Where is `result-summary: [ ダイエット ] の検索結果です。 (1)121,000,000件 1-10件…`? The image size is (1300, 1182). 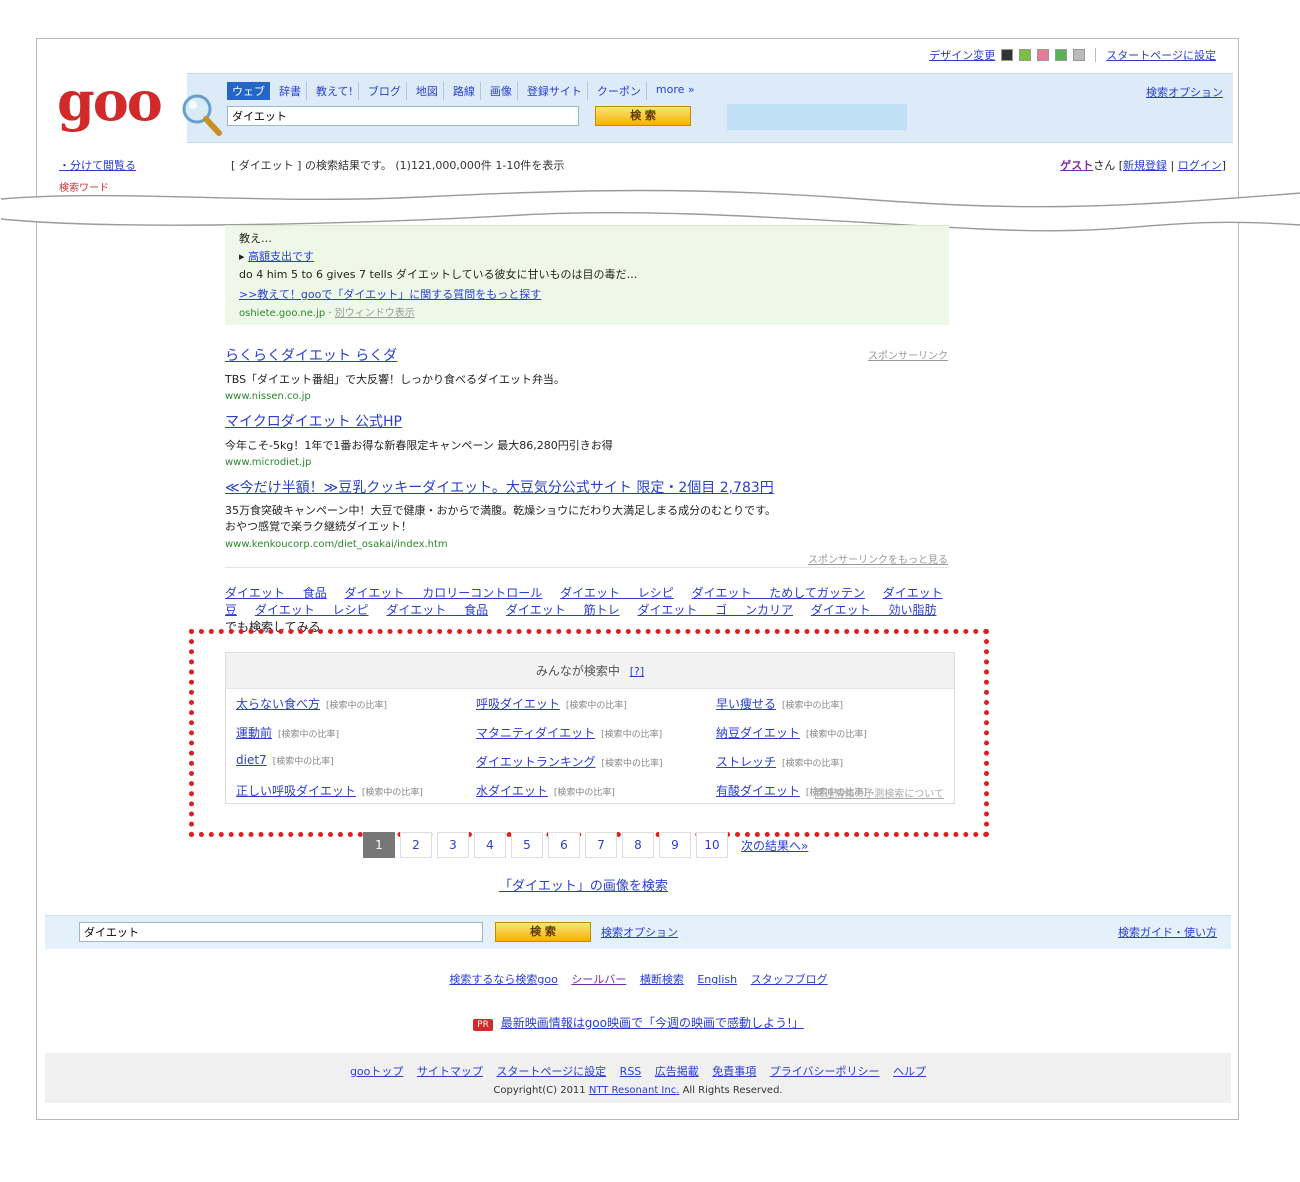 result-summary: [ ダイエット ] の検索結果です。 (1)121,000,000件 1-10件… is located at coordinates (398, 165).